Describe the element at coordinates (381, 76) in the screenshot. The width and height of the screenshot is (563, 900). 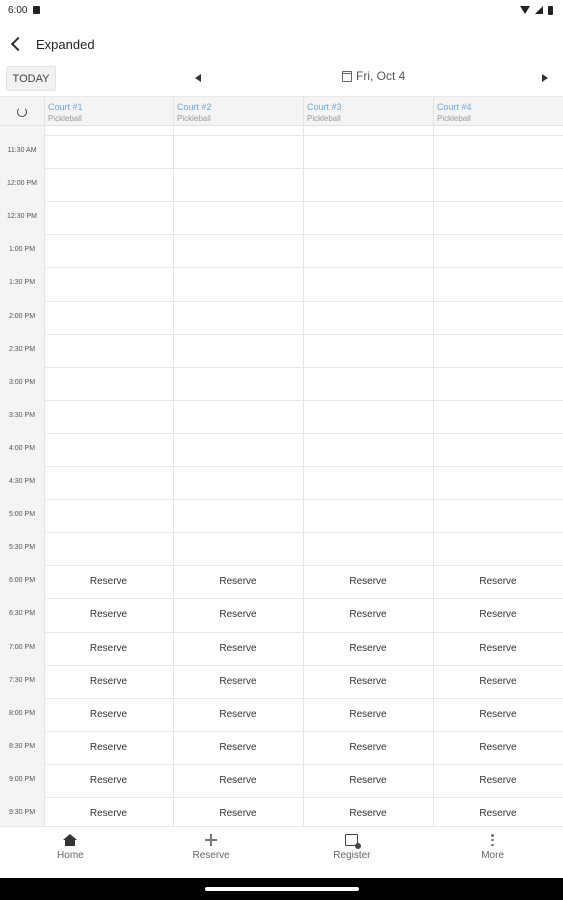
I see `current-date: Fri, Oct 4` at that location.